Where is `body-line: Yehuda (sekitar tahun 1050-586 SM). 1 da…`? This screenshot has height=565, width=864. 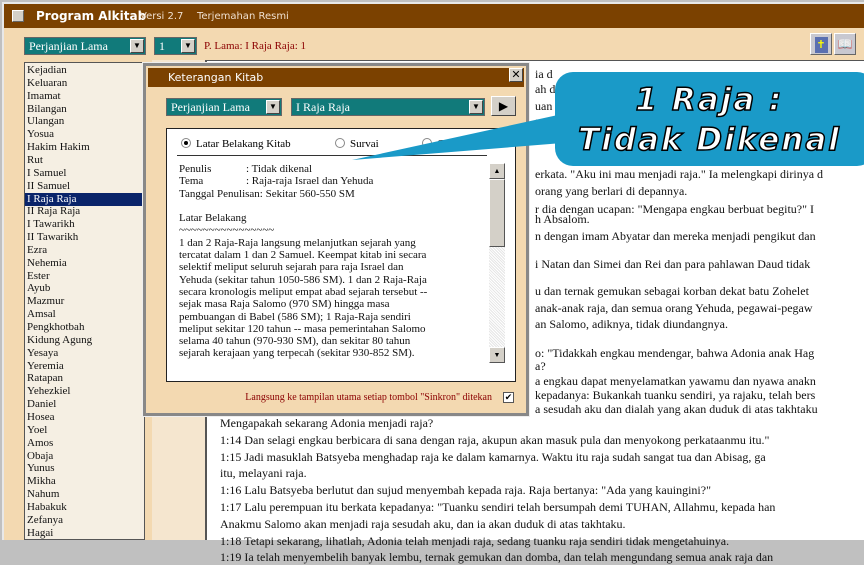
body-line: Yehuda (sekitar tahun 1050-586 SM). 1 da… is located at coordinates (303, 279).